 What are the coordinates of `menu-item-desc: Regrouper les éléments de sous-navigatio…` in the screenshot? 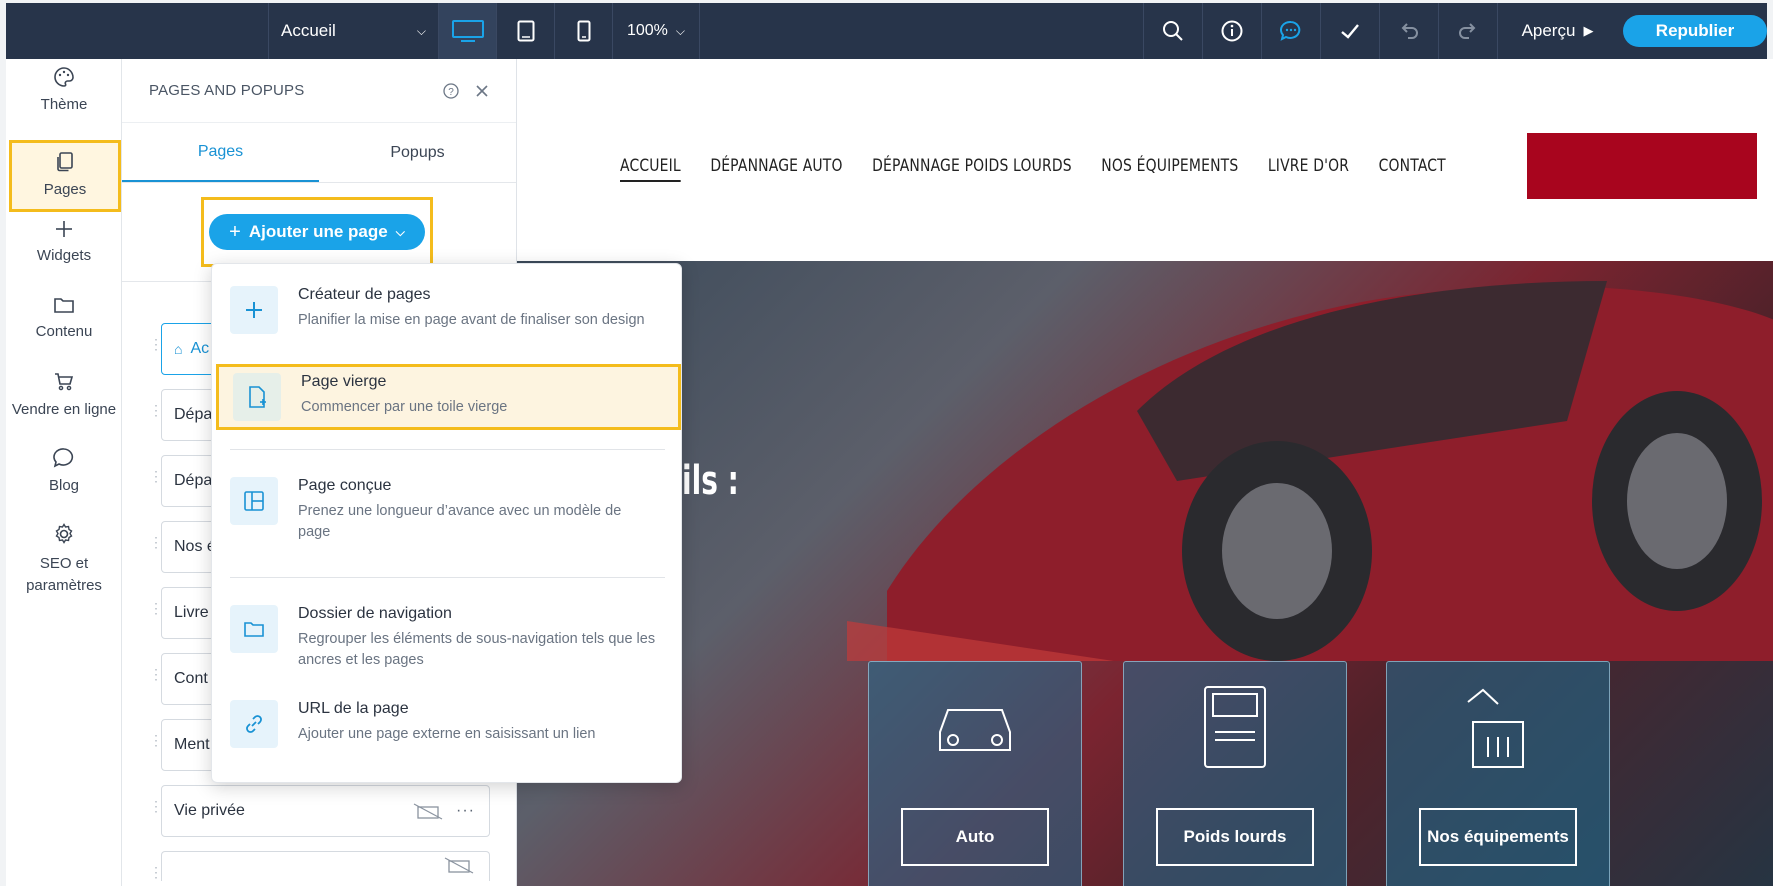 It's located at (477, 649).